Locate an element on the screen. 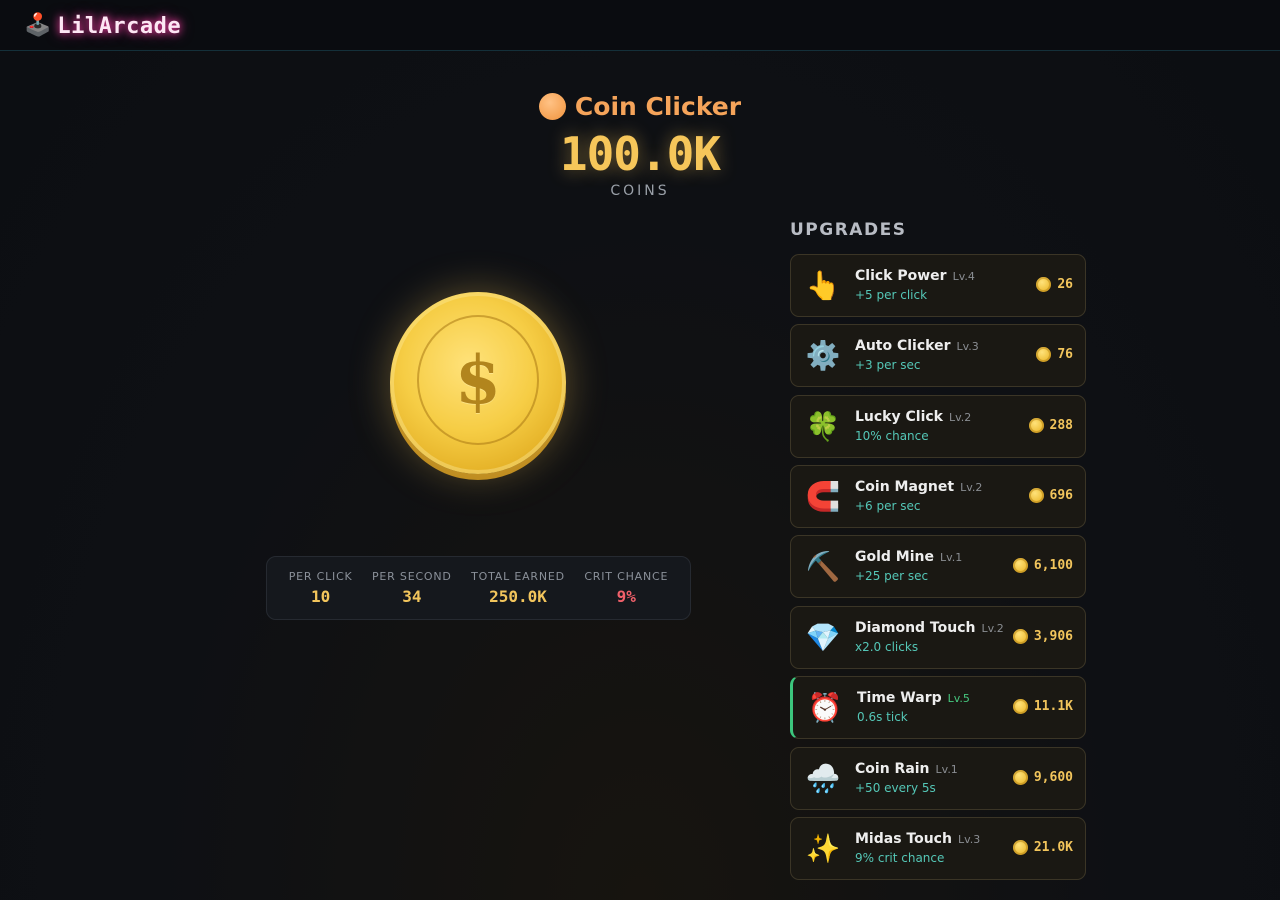 This screenshot has height=900, width=1280. alarm-clock-icon: ⏰ is located at coordinates (825, 707).